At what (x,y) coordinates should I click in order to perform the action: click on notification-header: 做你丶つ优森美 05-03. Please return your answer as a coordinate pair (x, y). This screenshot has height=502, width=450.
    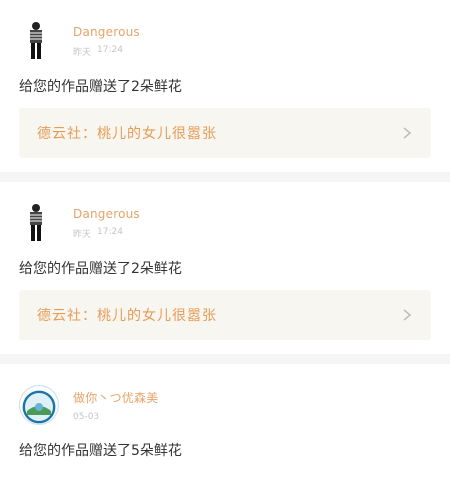
    Looking at the image, I should click on (225, 405).